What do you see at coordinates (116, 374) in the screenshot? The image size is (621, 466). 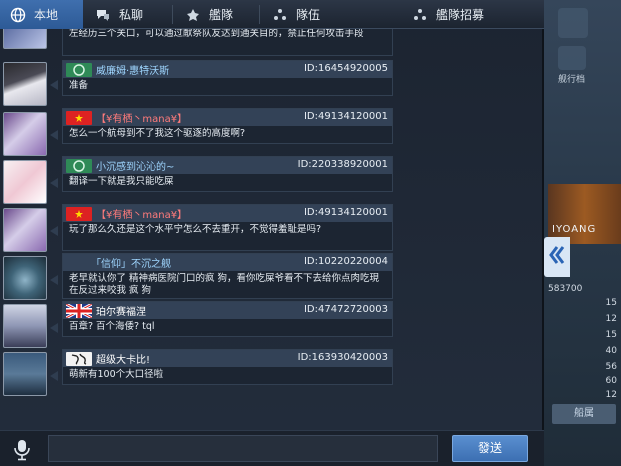 I see `message-text: 萌新有100个大口径啦` at bounding box center [116, 374].